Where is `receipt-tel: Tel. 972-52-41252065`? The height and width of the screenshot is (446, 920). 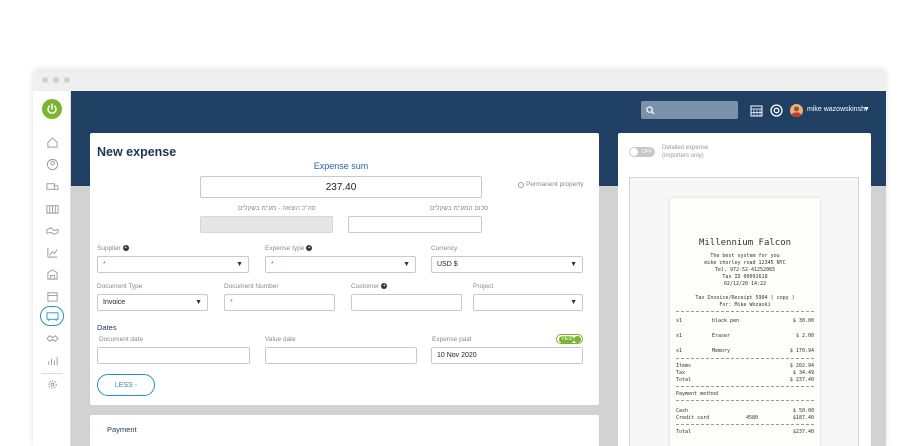
receipt-tel: Tel. 972-52-41252065 is located at coordinates (745, 270).